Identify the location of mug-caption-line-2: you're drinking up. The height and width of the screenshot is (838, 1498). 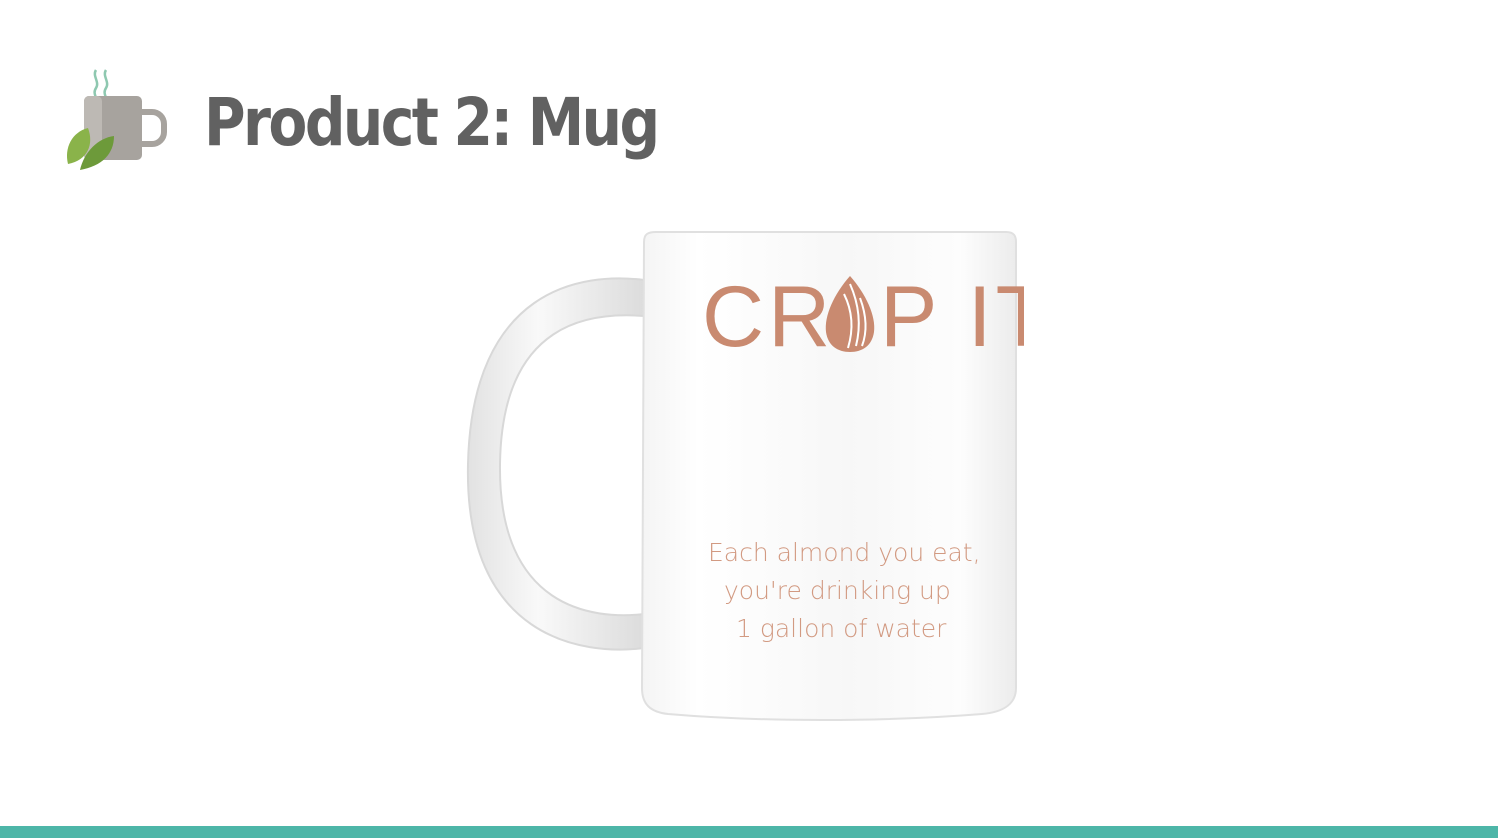
(837, 590).